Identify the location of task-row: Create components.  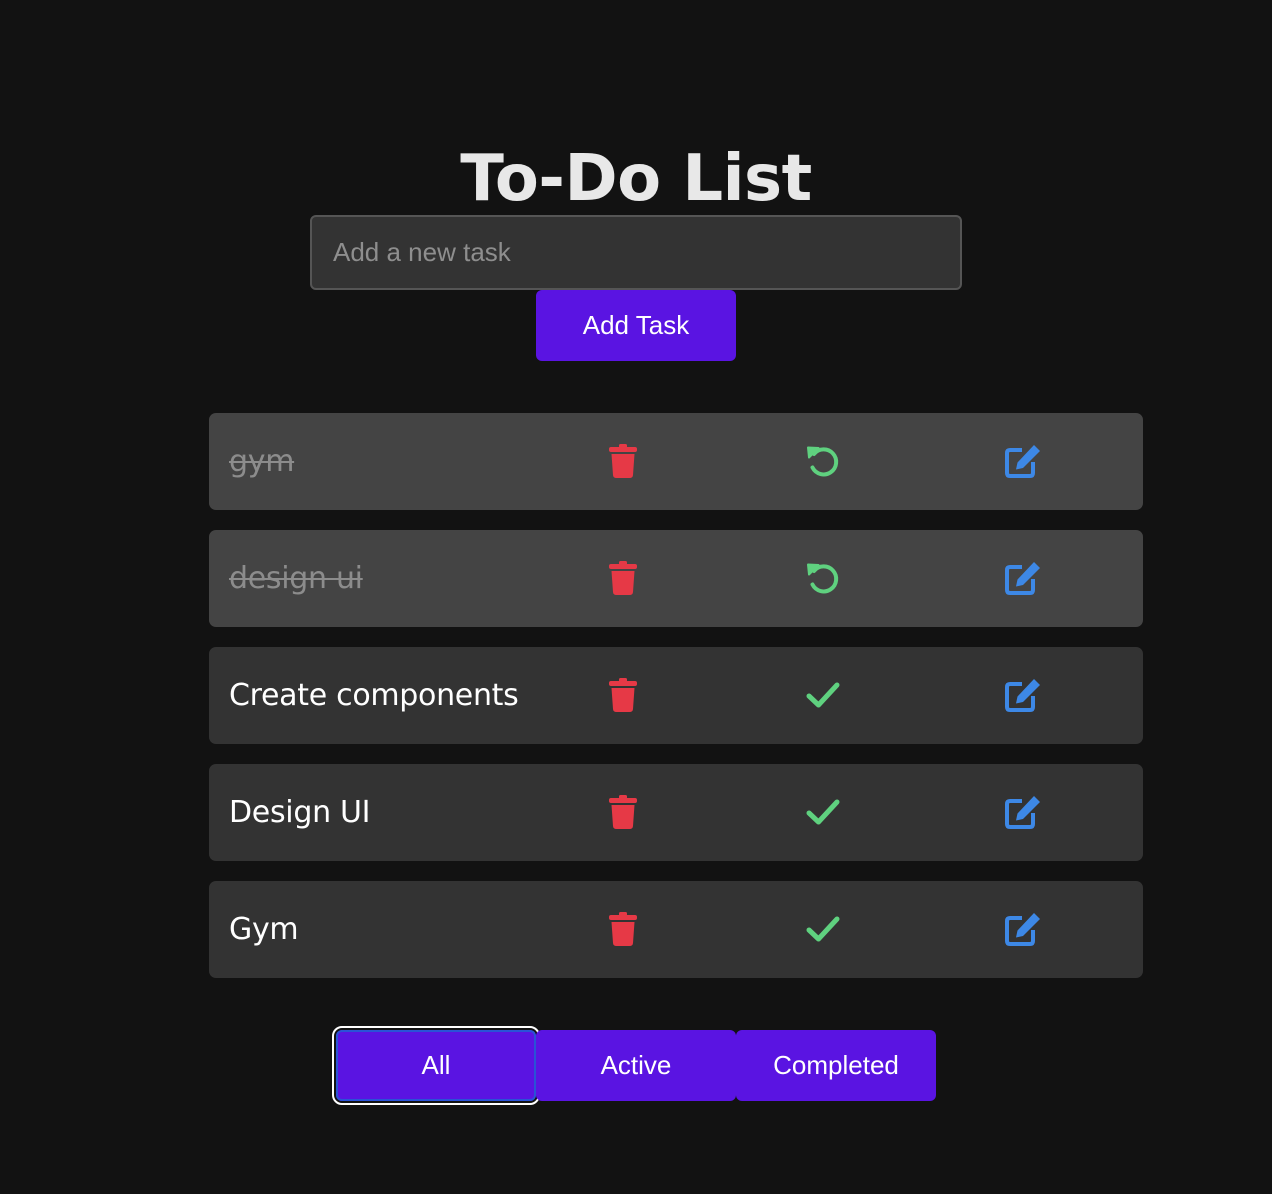
(676, 695).